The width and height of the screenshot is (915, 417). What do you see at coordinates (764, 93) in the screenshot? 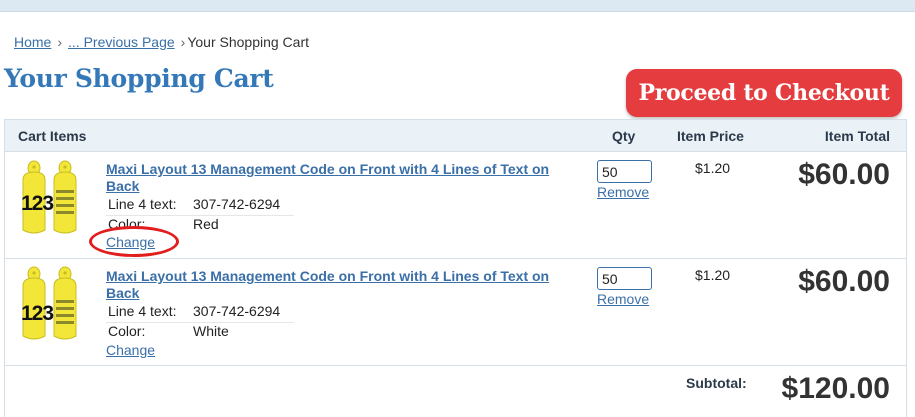
I see `proceed-to-checkout-button: Proceed to Checkout` at bounding box center [764, 93].